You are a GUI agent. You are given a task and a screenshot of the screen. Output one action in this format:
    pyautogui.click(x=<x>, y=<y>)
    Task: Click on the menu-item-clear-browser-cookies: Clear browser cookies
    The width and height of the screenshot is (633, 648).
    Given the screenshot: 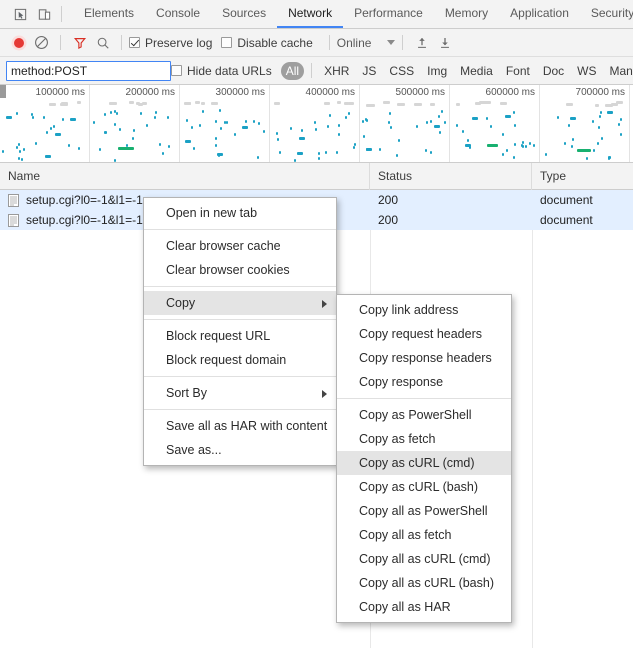 What is the action you would take?
    pyautogui.click(x=240, y=270)
    